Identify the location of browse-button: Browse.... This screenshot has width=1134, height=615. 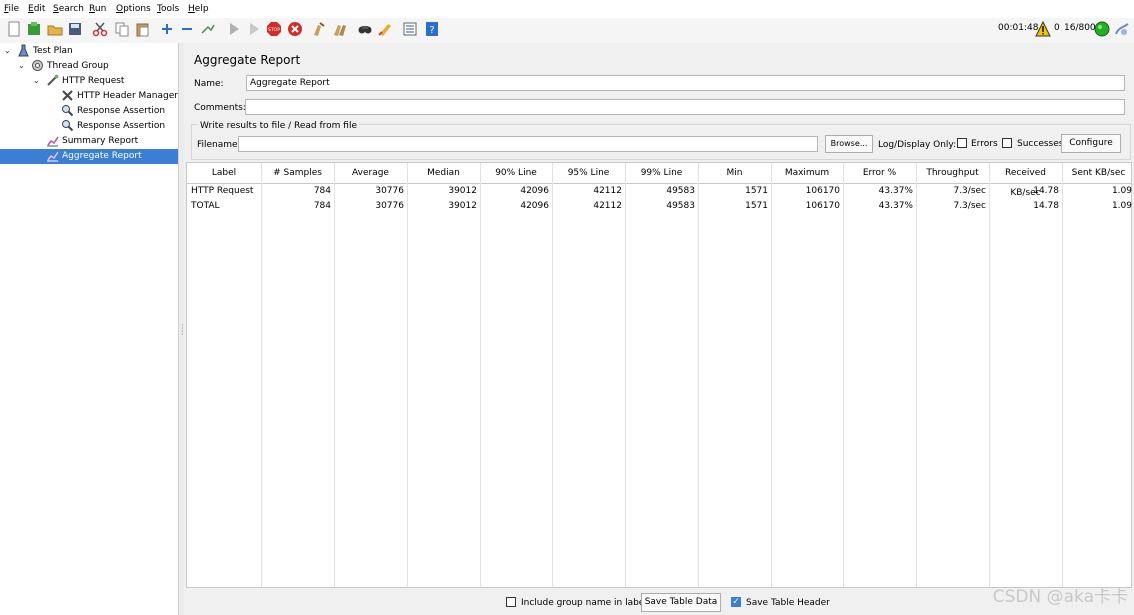
(849, 144).